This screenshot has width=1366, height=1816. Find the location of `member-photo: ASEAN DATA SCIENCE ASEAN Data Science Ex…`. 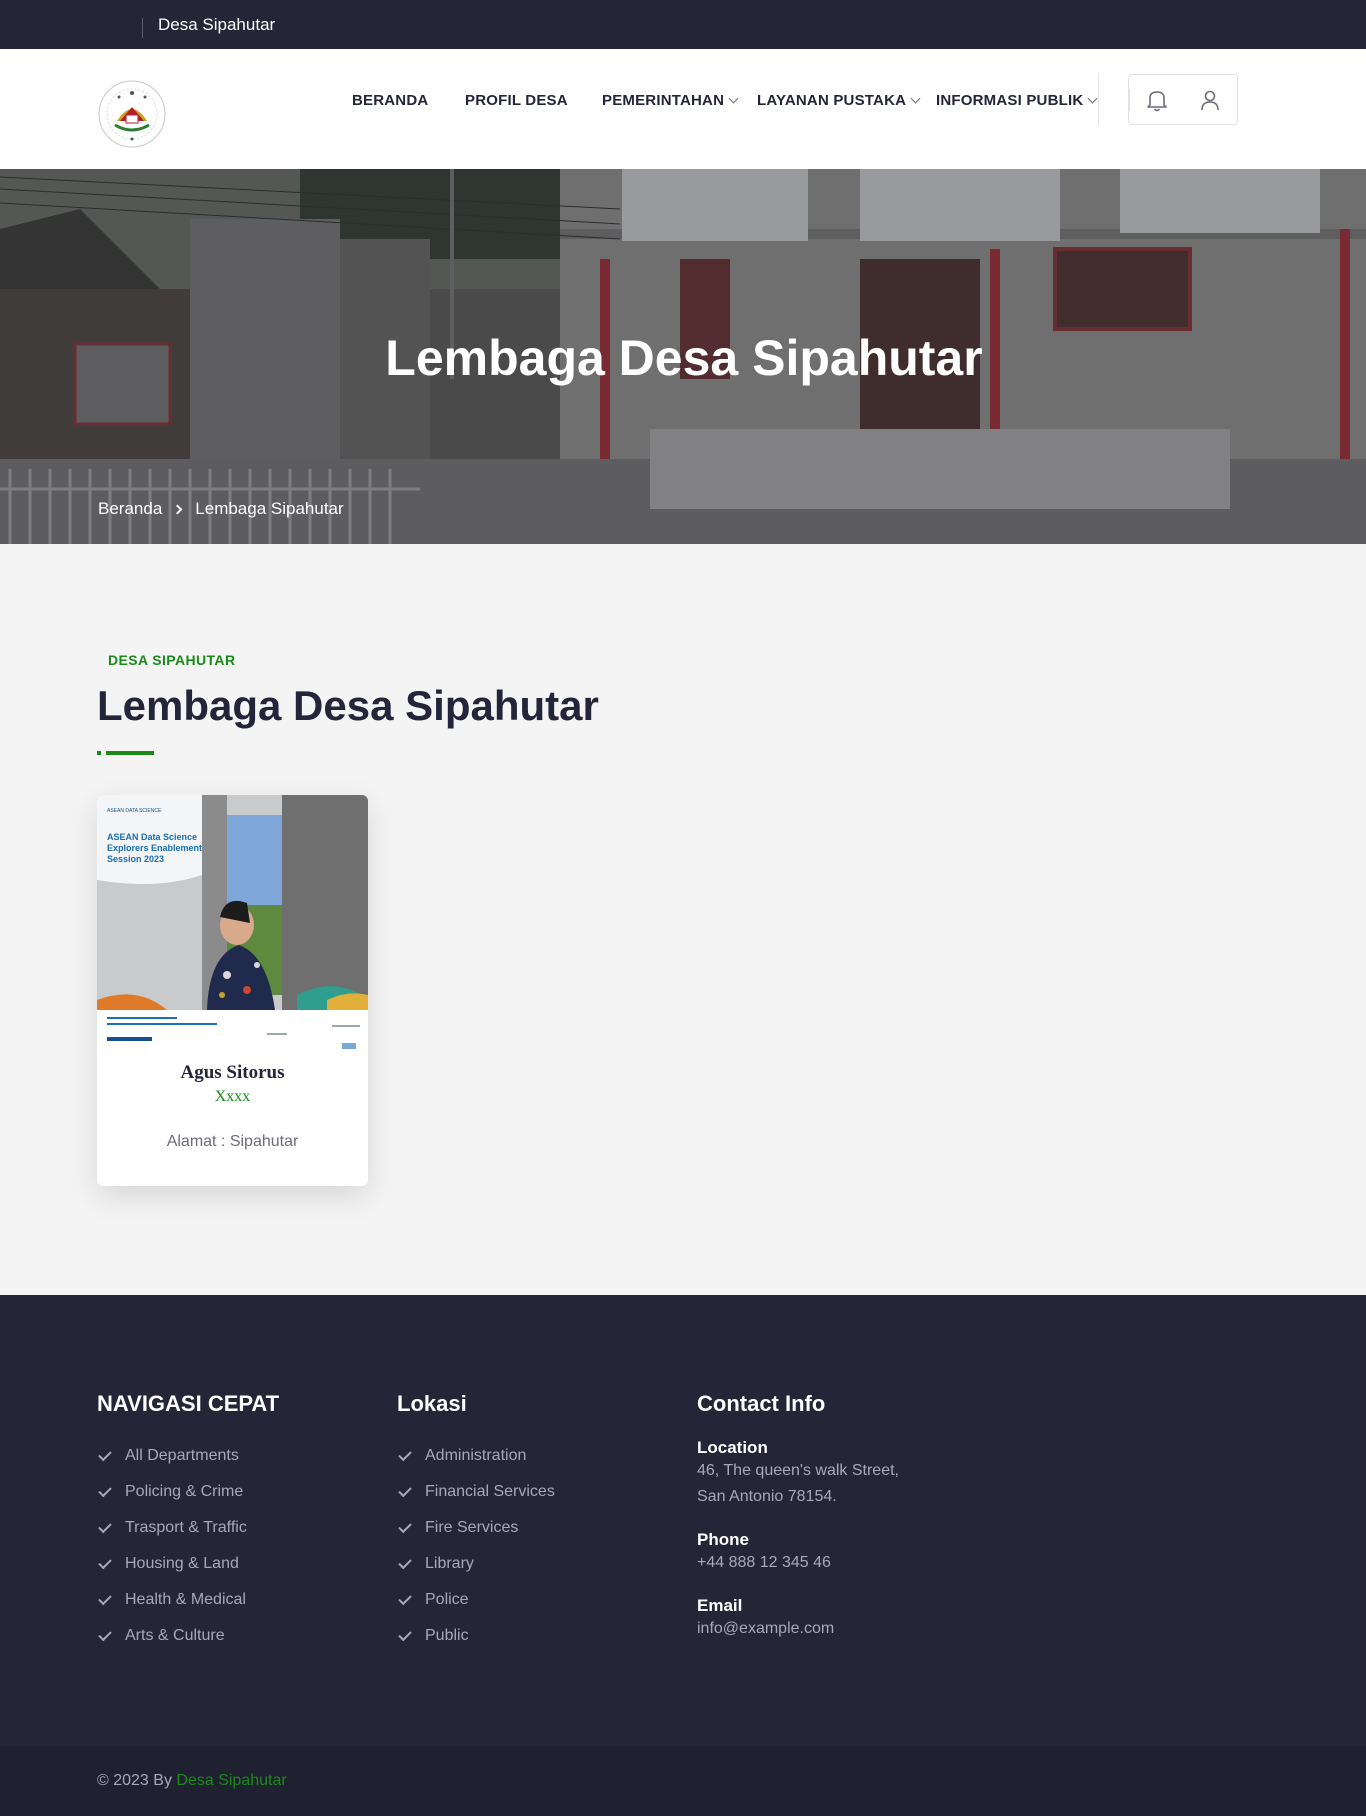

member-photo: ASEAN DATA SCIENCE ASEAN Data Science Ex… is located at coordinates (232, 929).